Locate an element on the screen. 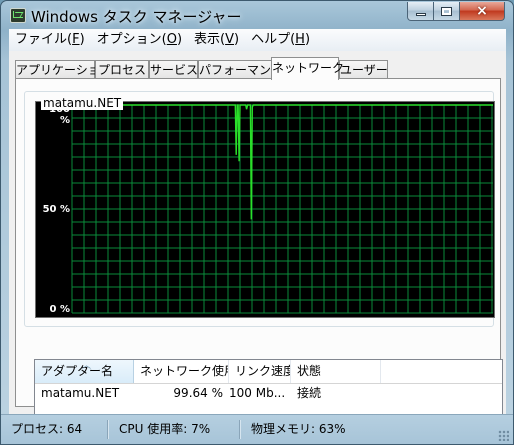 This screenshot has height=445, width=514. minimize-icon is located at coordinates (420, 14).